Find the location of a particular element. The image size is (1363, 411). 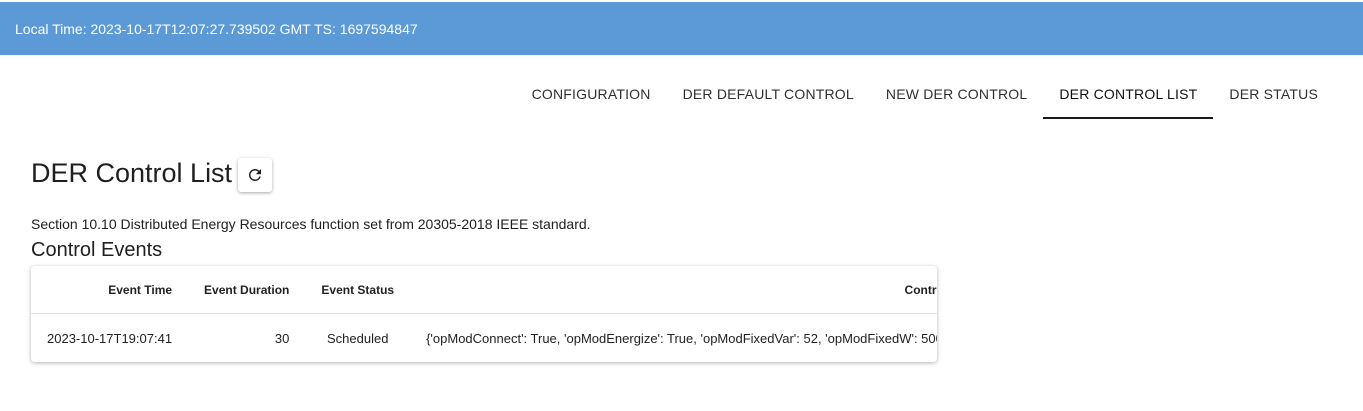

tab-new-der-control: NEW DER CONTROL is located at coordinates (956, 94).